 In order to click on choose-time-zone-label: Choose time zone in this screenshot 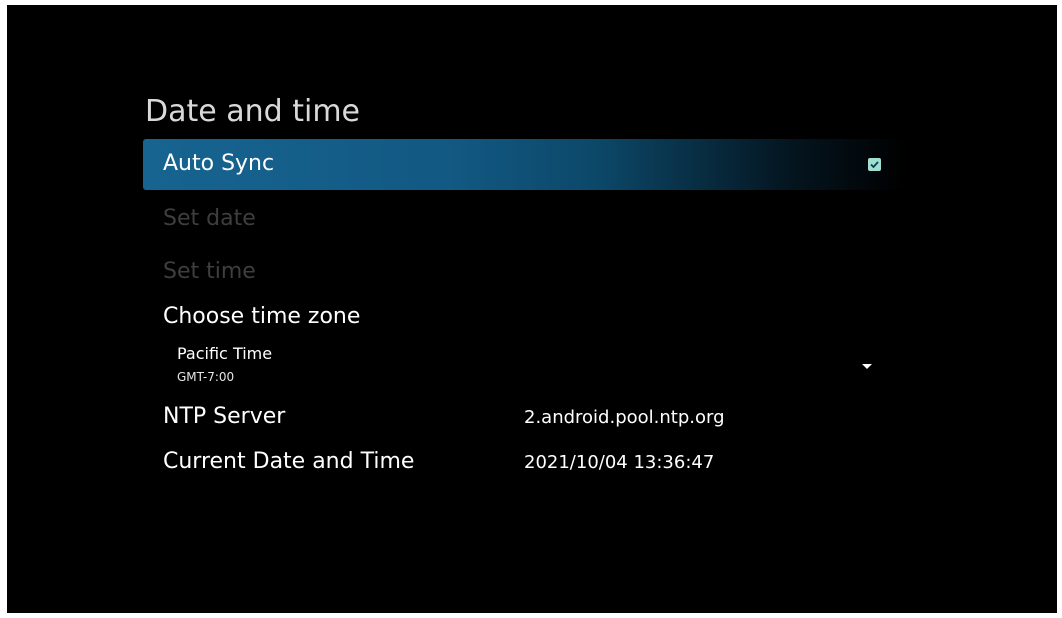, I will do `click(262, 316)`.